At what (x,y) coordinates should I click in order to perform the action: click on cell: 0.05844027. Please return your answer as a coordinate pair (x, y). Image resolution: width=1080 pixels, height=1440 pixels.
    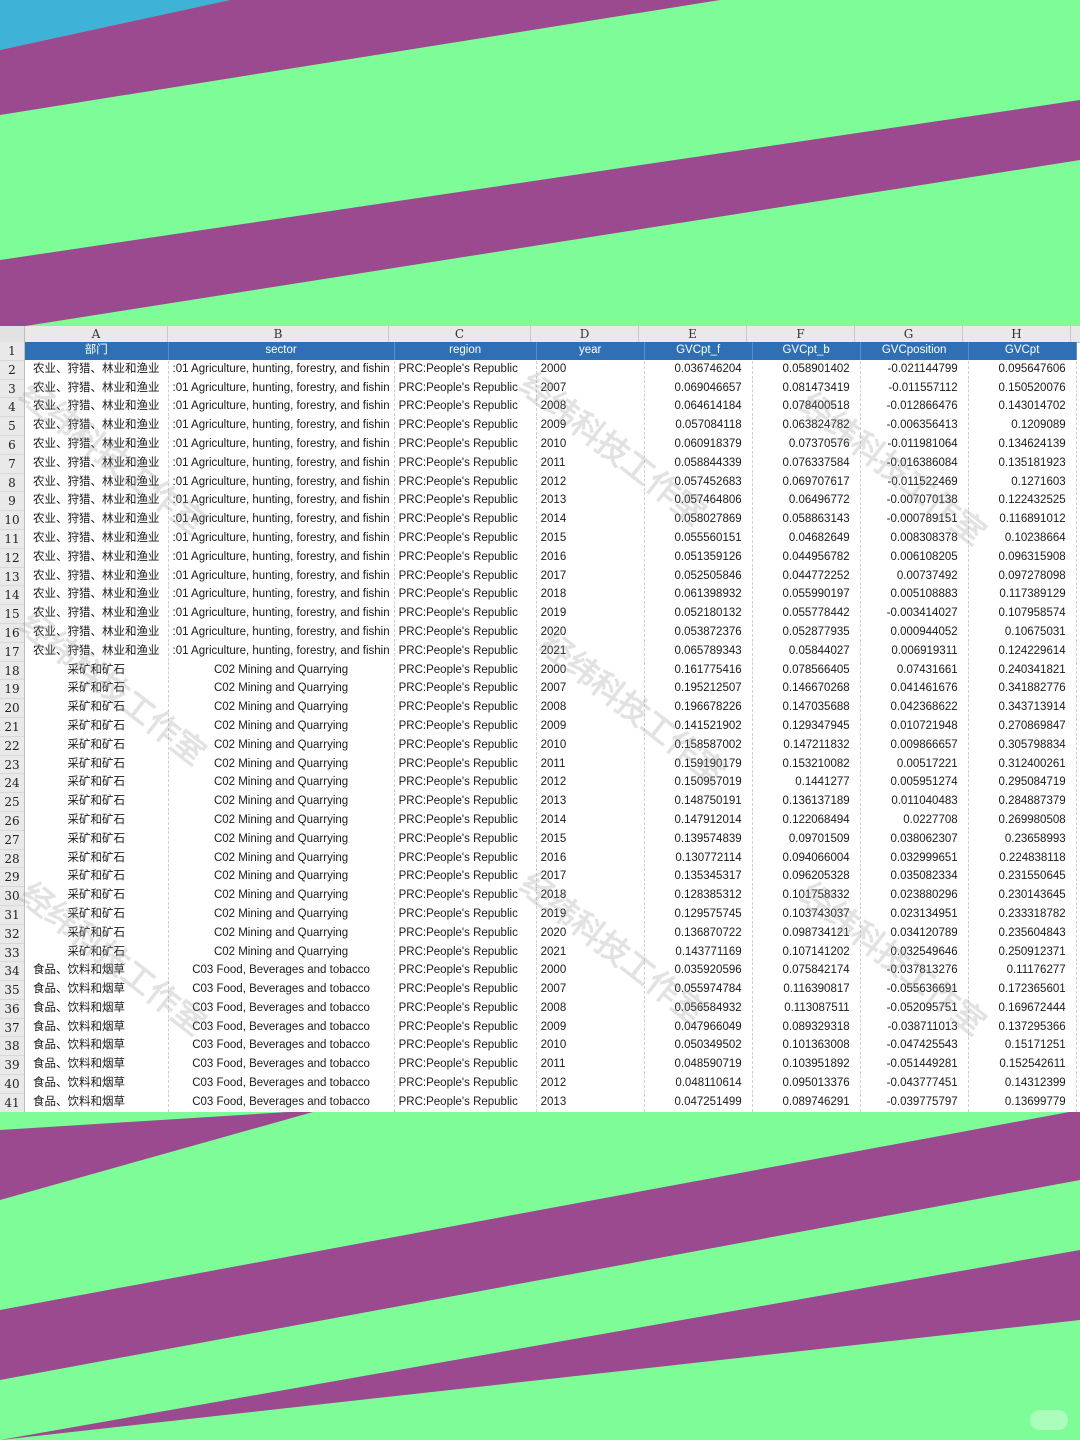
    Looking at the image, I should click on (806, 652).